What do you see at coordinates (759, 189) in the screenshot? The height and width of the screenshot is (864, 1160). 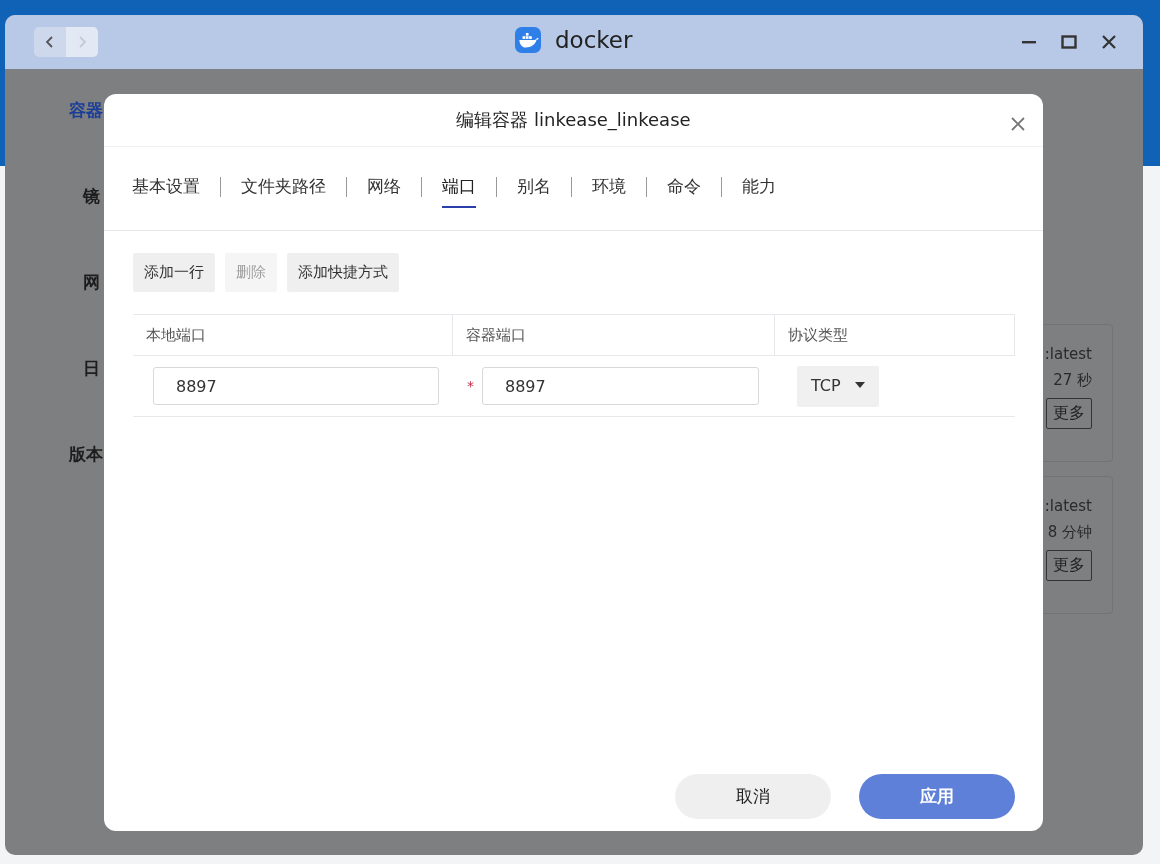 I see `tab: 能力` at bounding box center [759, 189].